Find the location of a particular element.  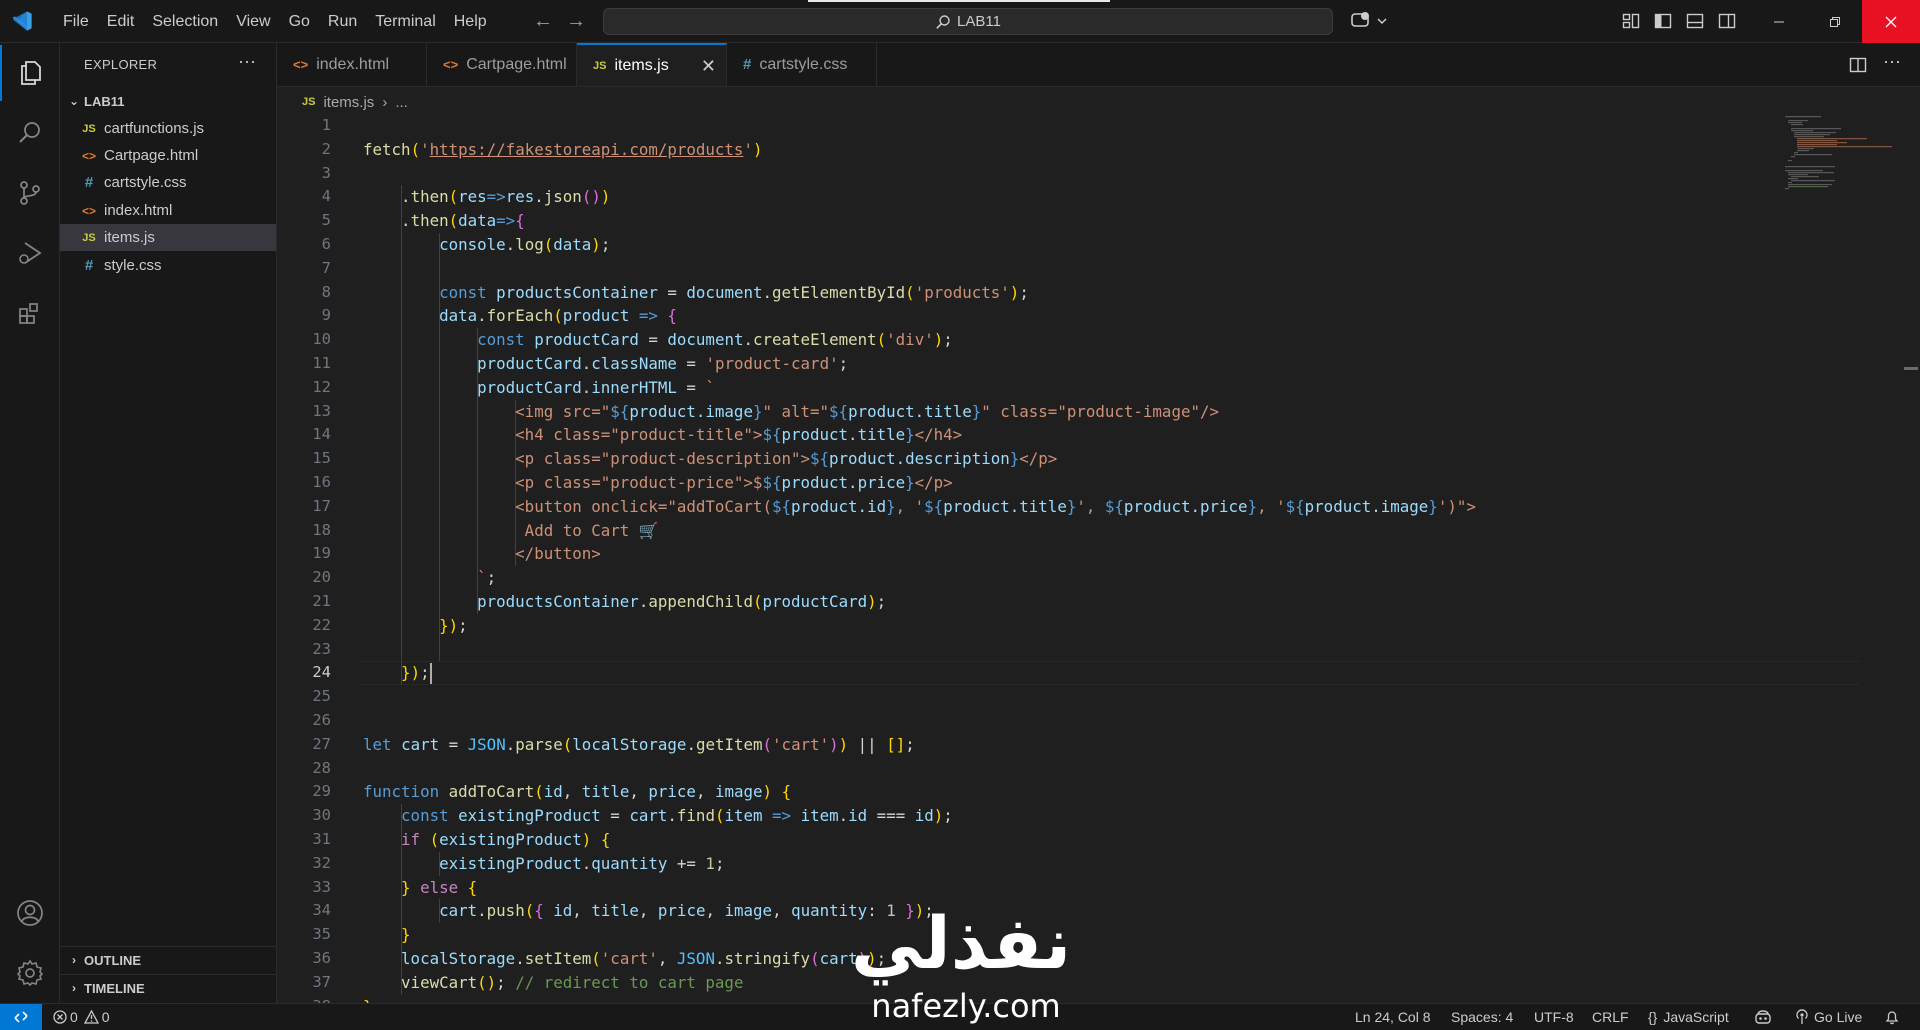

explorer-more-icon: ··· is located at coordinates (247, 61).